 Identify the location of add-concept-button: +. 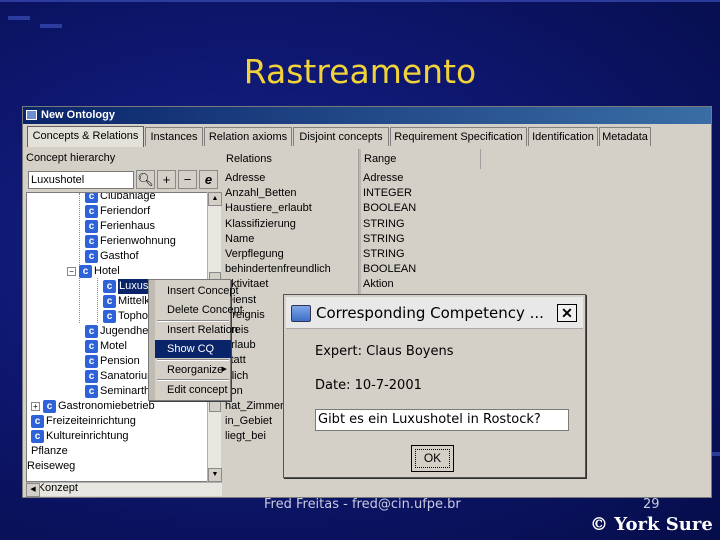
(166, 179).